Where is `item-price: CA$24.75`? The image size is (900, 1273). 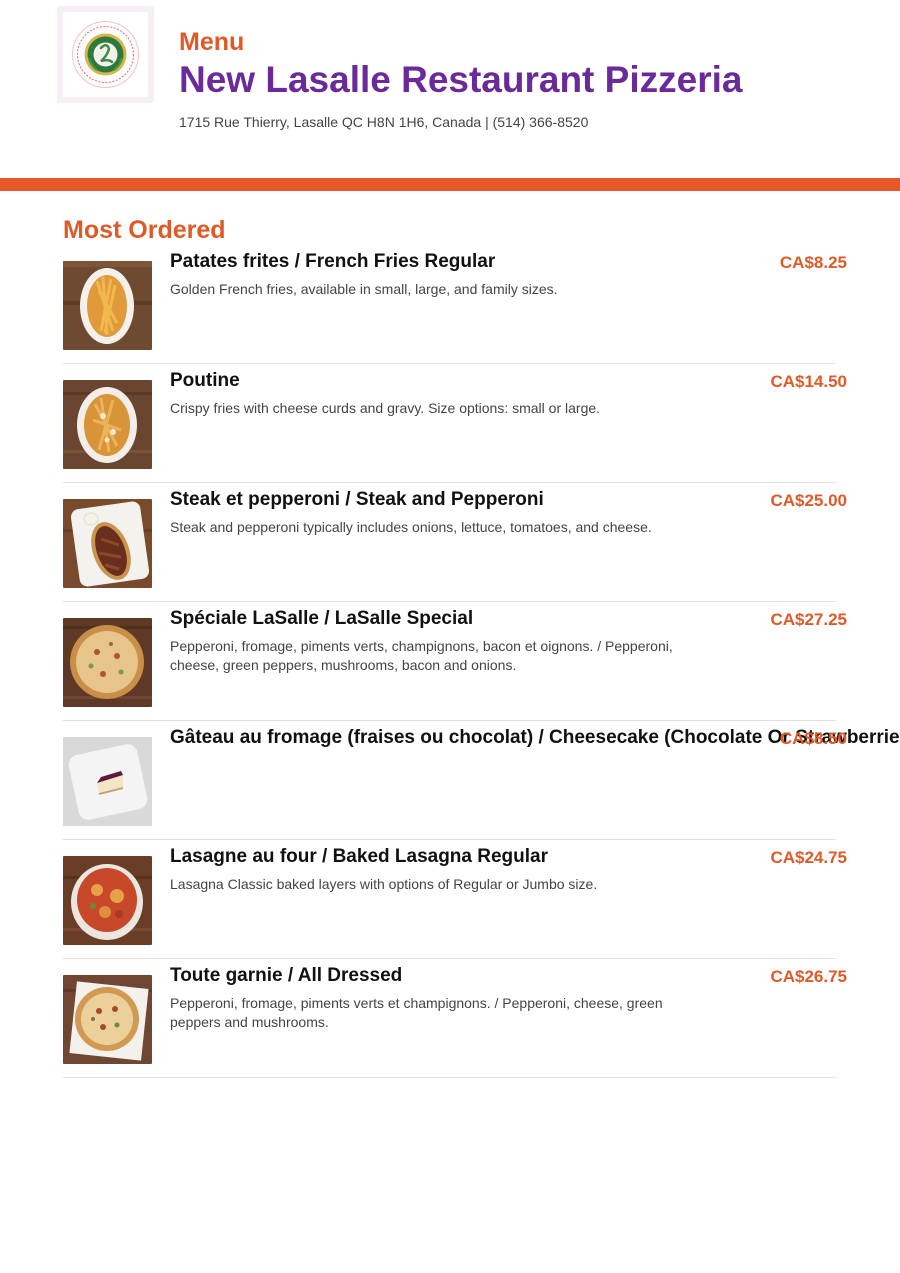
item-price: CA$24.75 is located at coordinates (808, 857).